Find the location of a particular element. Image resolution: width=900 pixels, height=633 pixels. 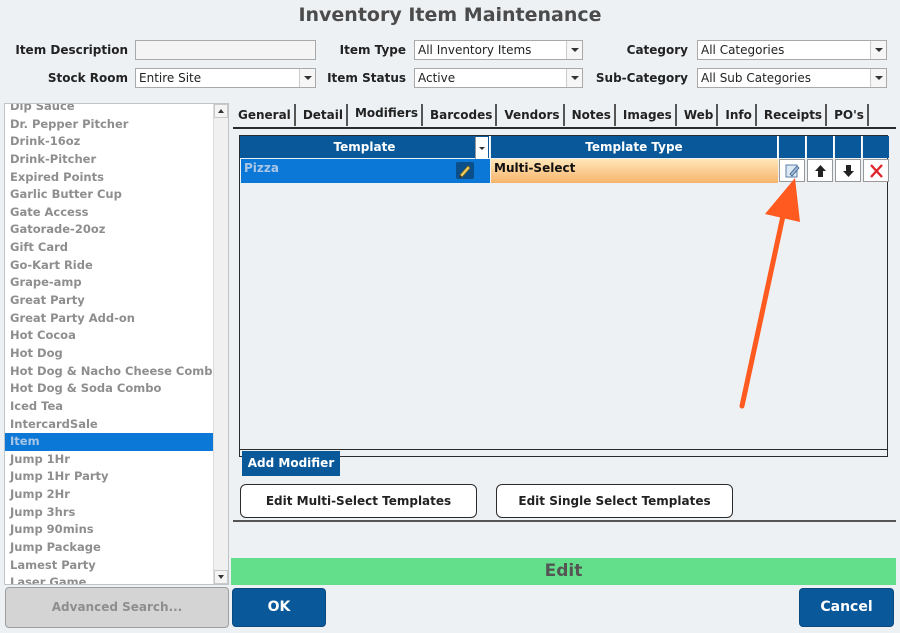

move-up-button is located at coordinates (820, 170).